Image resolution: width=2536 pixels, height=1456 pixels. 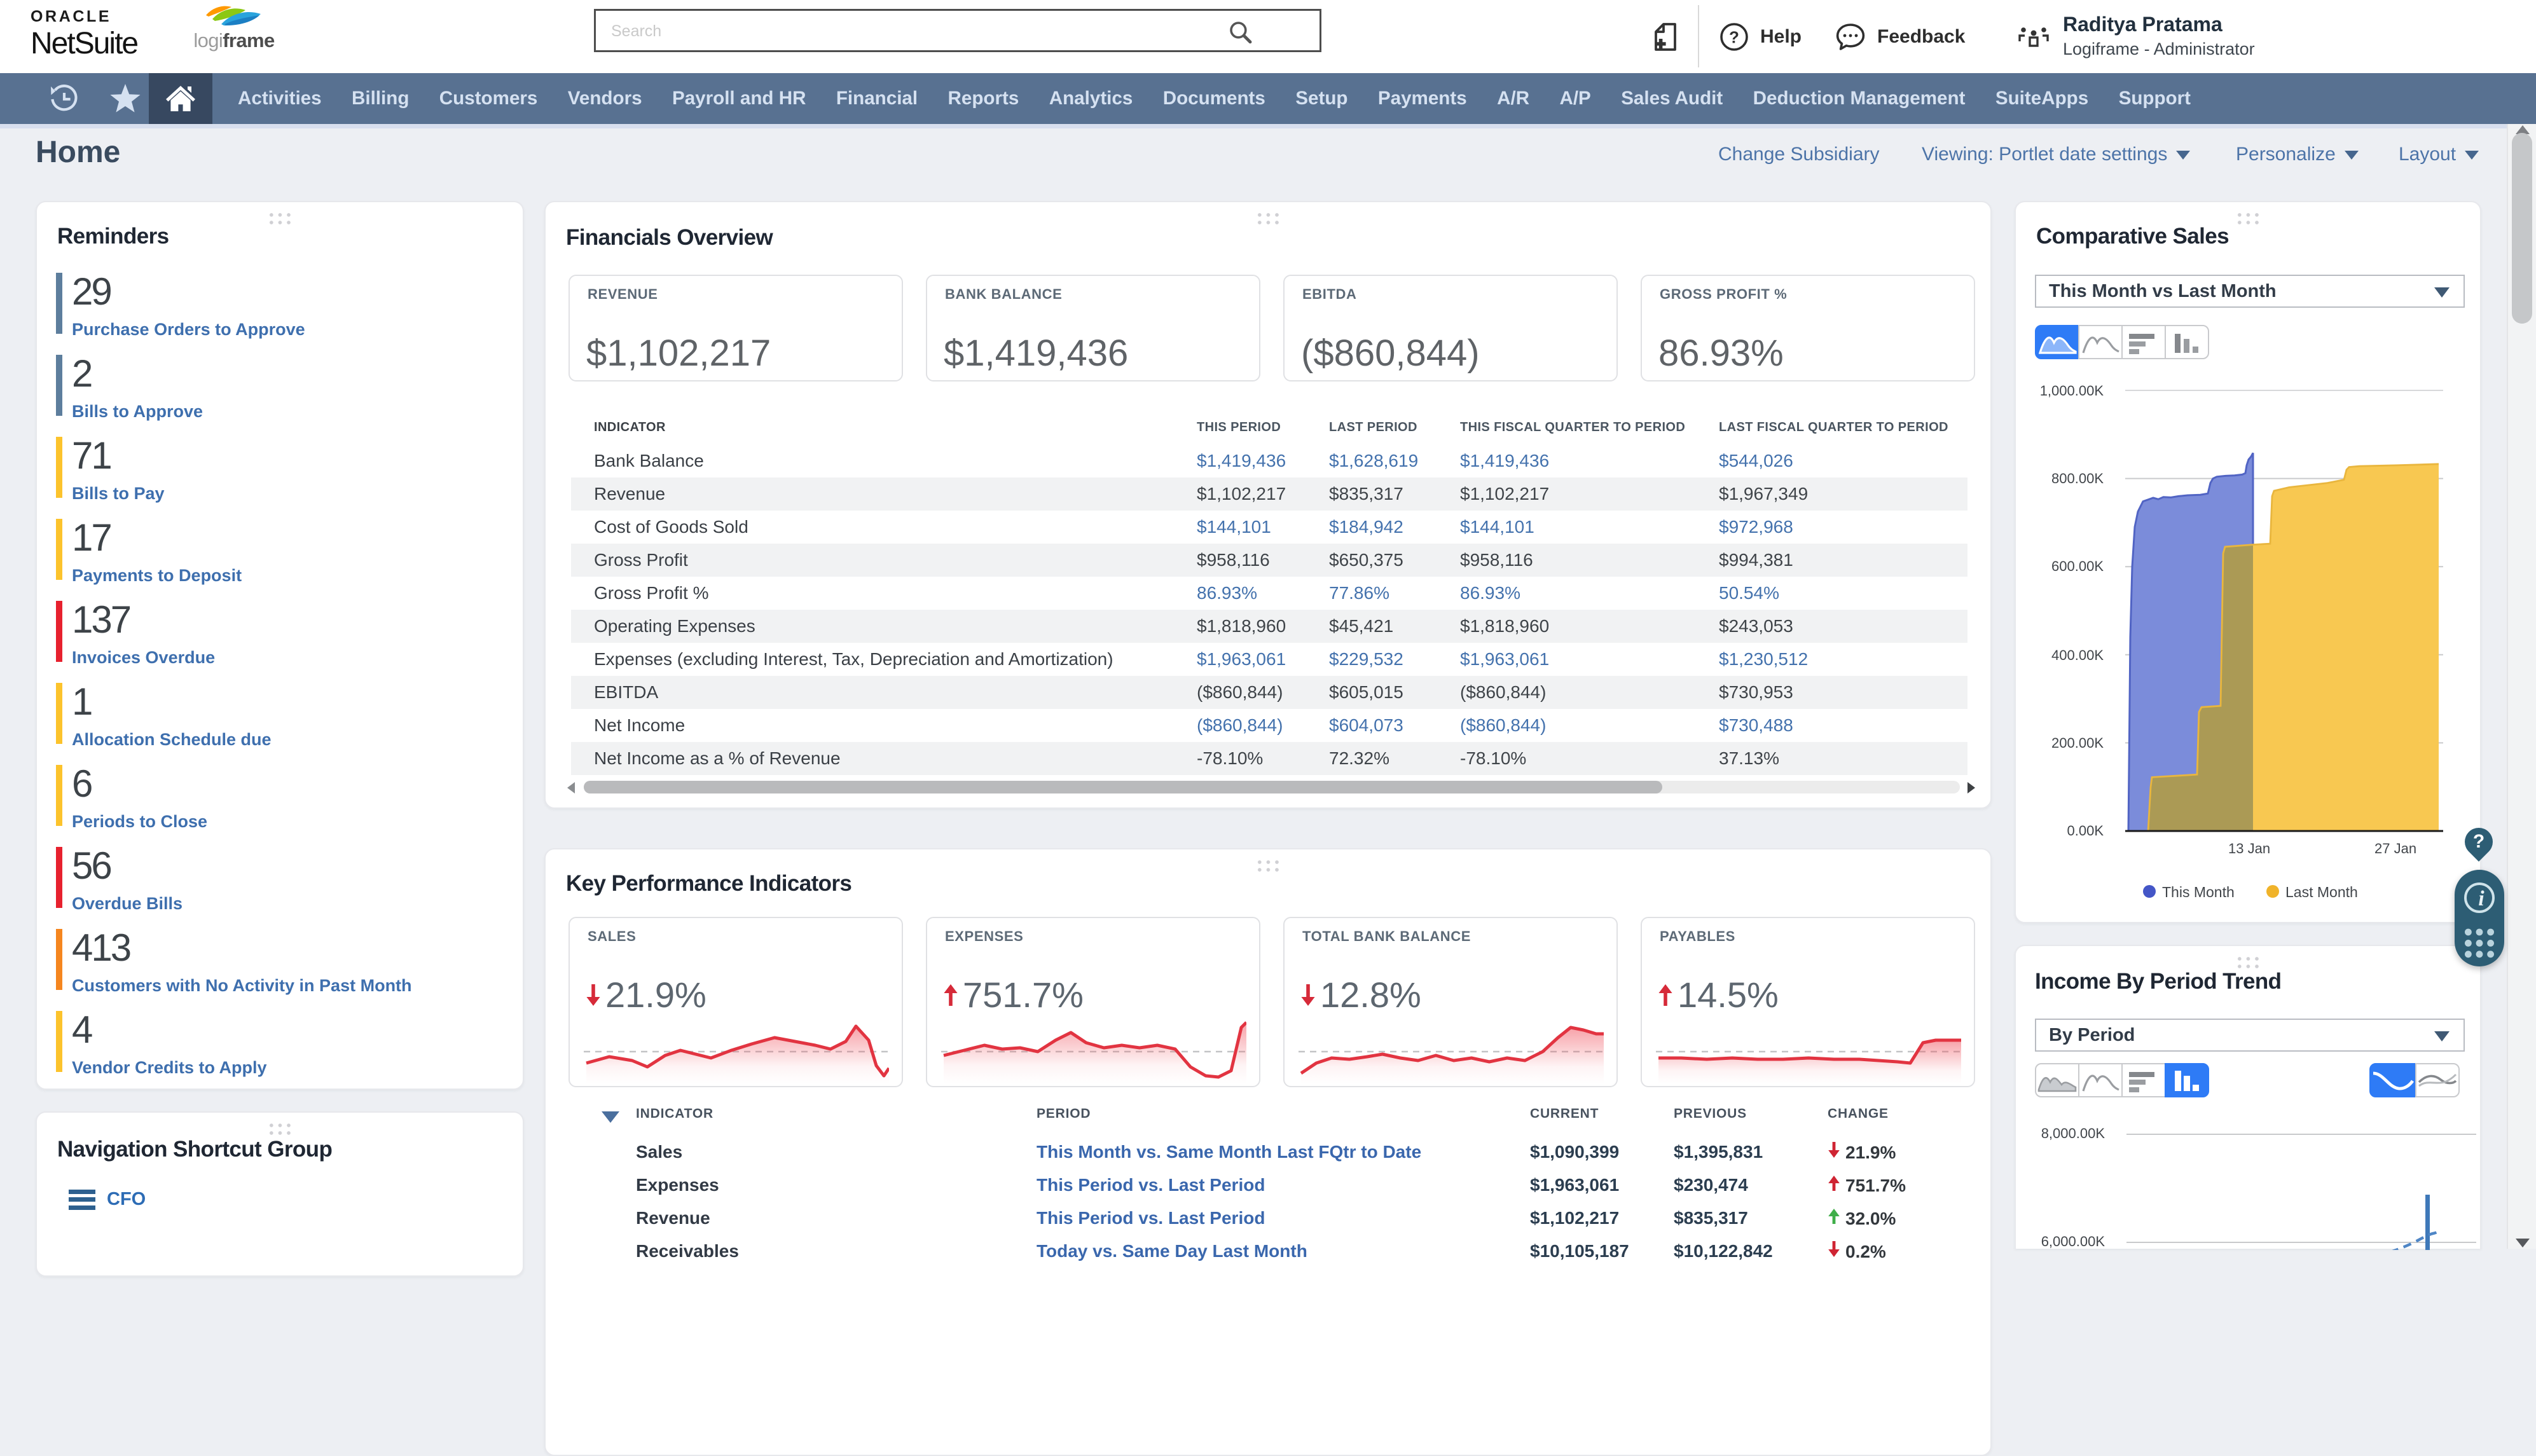 What do you see at coordinates (2481, 898) in the screenshot?
I see `svg-text: i` at bounding box center [2481, 898].